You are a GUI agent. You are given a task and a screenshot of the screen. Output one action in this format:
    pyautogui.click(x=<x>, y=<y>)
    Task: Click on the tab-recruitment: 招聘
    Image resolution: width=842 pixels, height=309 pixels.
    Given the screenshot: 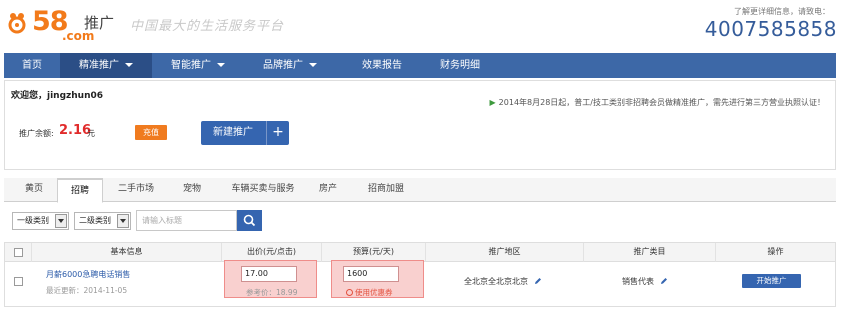 What is the action you would take?
    pyautogui.click(x=80, y=190)
    